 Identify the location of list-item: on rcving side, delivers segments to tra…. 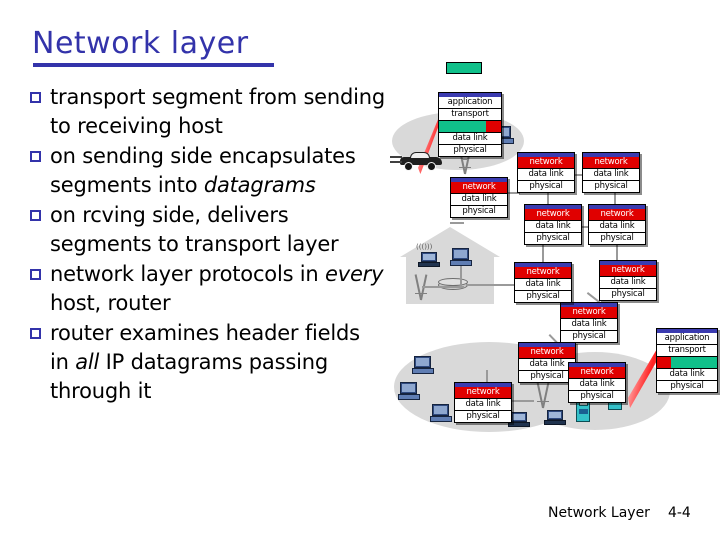
(207, 230).